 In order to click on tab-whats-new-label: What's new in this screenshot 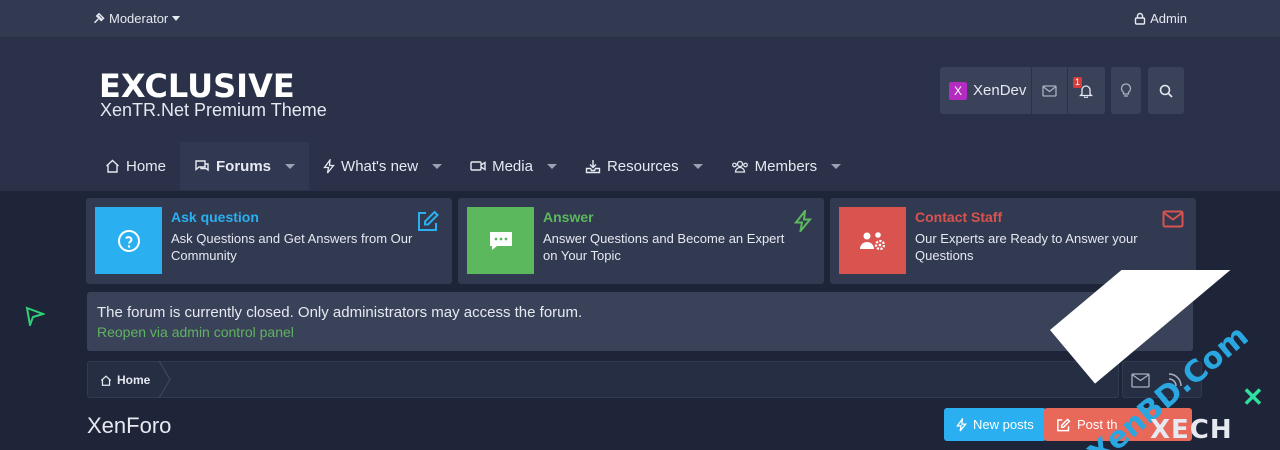, I will do `click(380, 166)`.